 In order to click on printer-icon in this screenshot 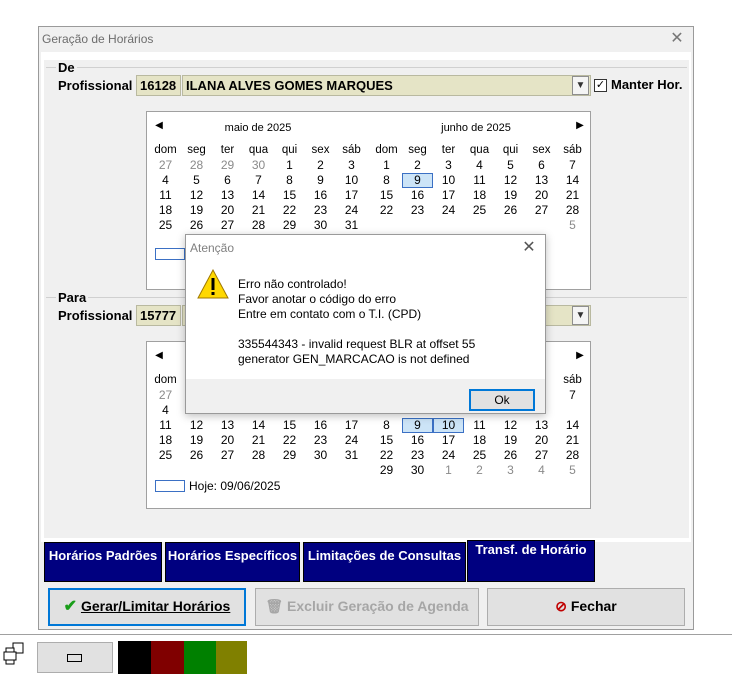, I will do `click(14, 654)`.